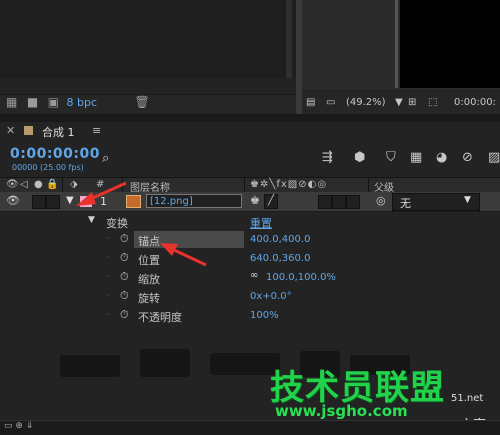 The width and height of the screenshot is (500, 435). What do you see at coordinates (183, 255) in the screenshot?
I see `arrow-to-anchor` at bounding box center [183, 255].